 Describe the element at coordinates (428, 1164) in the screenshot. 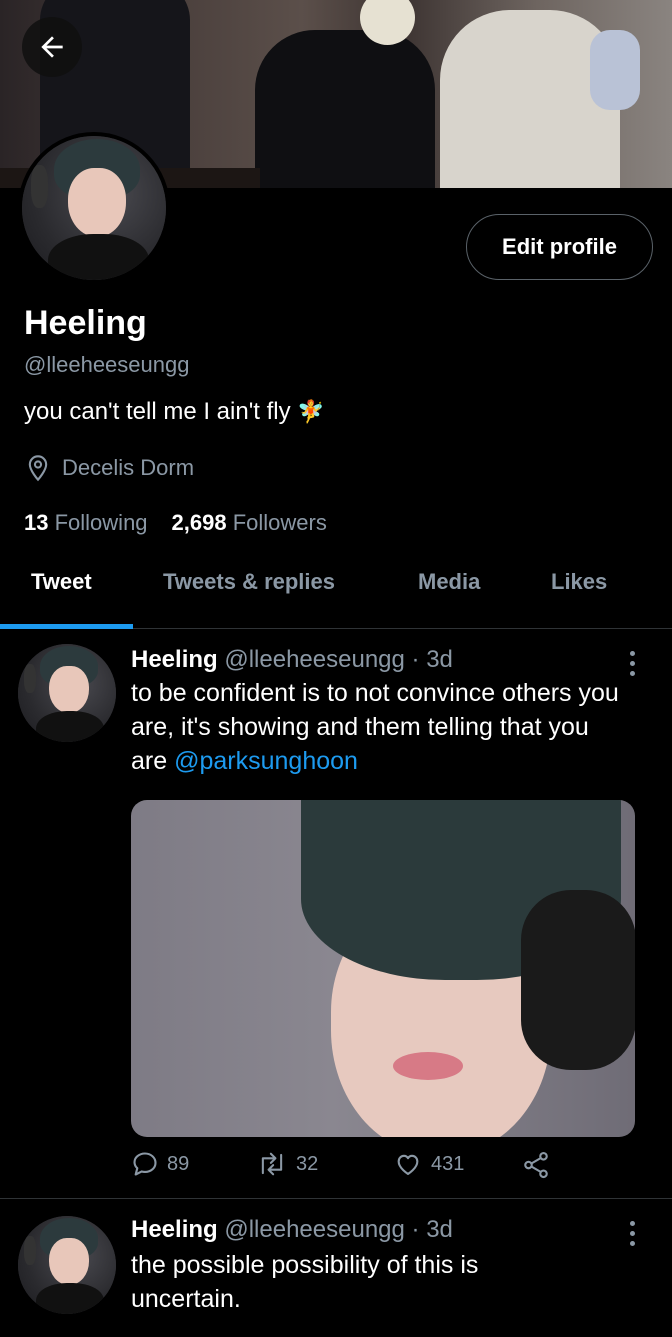

I see `like-button: 431` at that location.